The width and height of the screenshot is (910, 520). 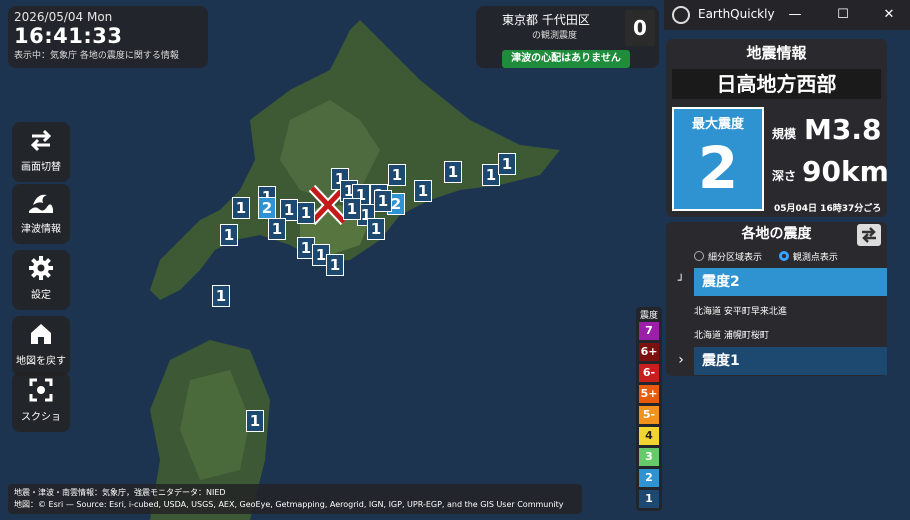 I want to click on window-titlebar: EarthQuickly — ☐ ✕, so click(x=787, y=15).